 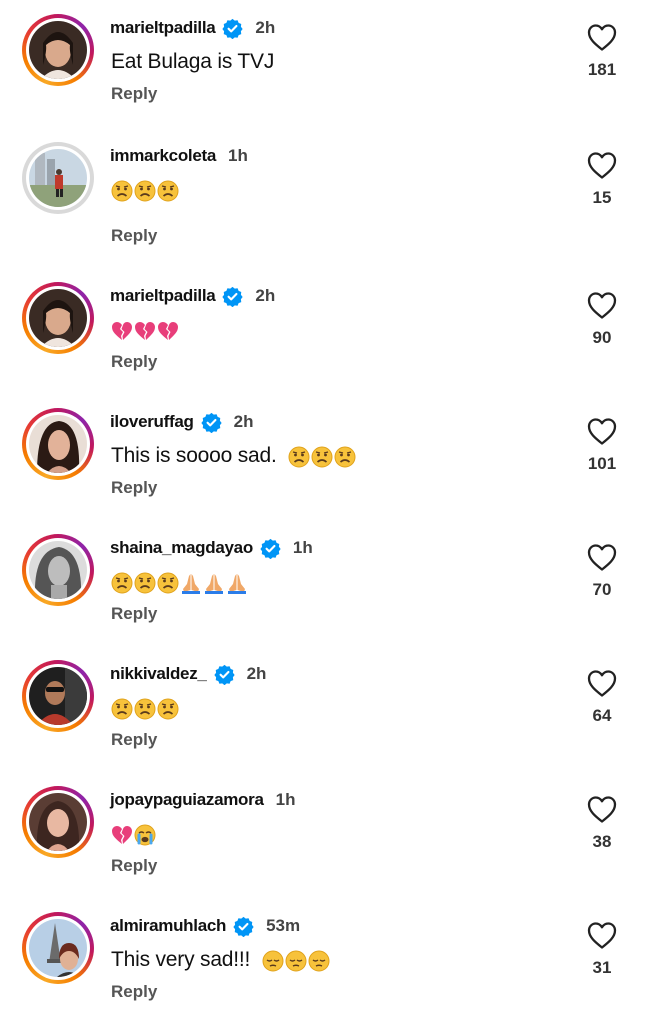 I want to click on like-count: 181, so click(x=602, y=69).